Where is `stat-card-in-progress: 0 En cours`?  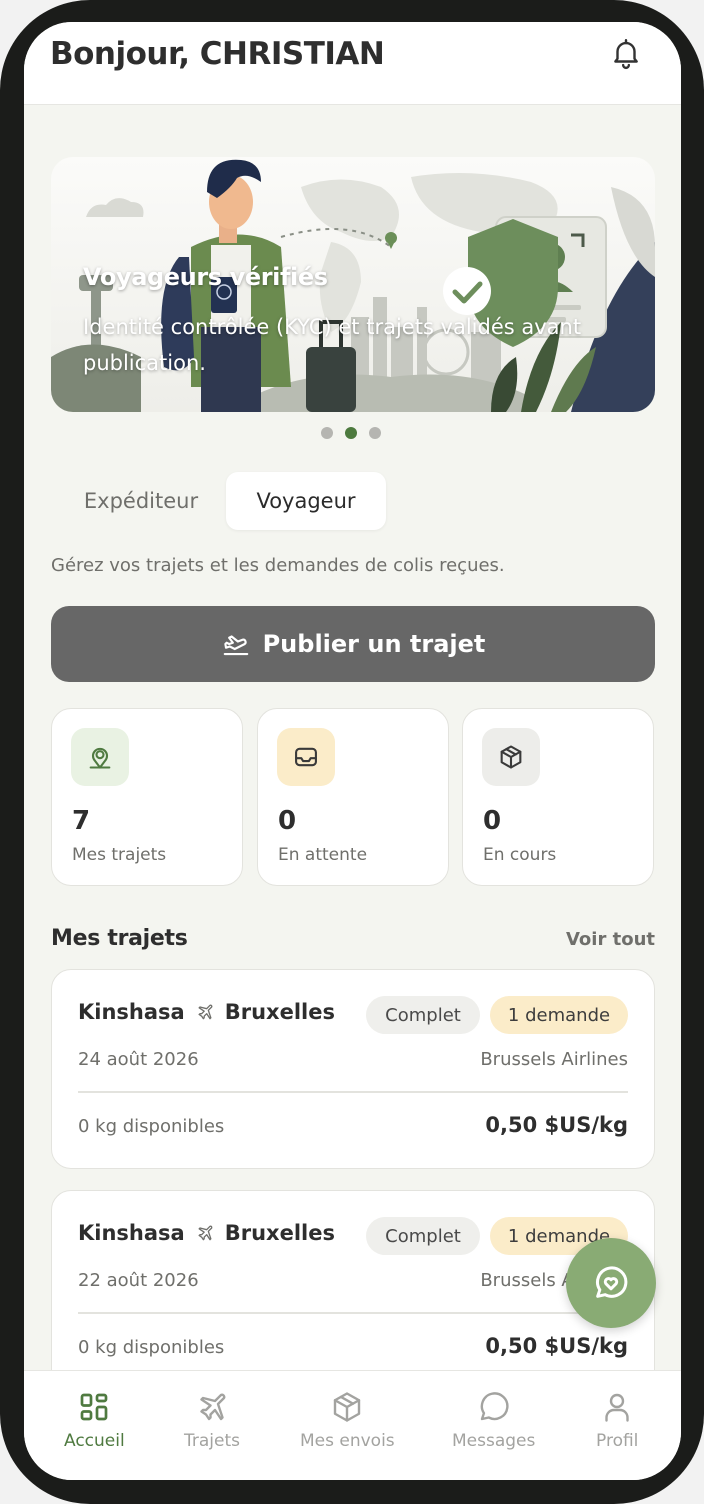 stat-card-in-progress: 0 En cours is located at coordinates (558, 797).